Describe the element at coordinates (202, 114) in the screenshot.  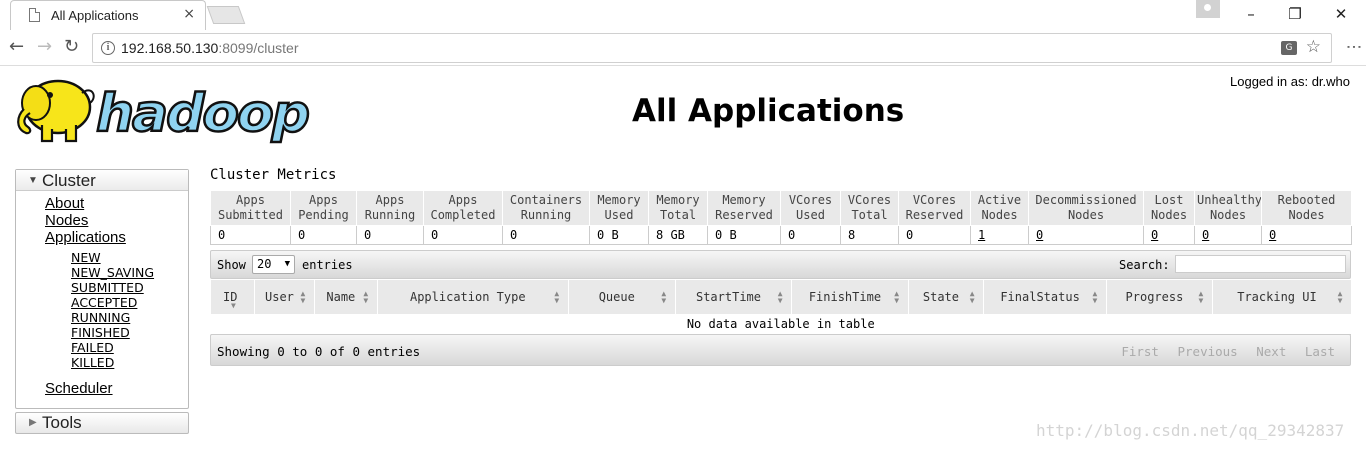
I see `svg-text: hadoop` at that location.